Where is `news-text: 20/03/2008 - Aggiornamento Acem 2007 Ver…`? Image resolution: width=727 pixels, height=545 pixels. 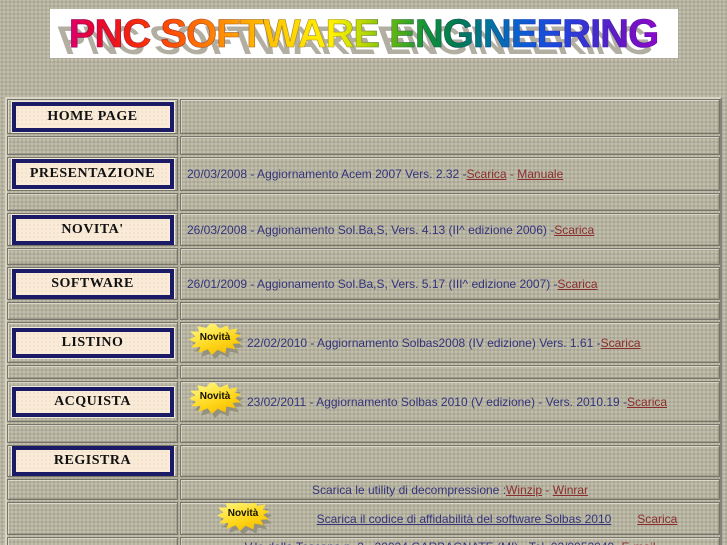
news-text: 20/03/2008 - Aggiornamento Acem 2007 Ver… is located at coordinates (327, 174).